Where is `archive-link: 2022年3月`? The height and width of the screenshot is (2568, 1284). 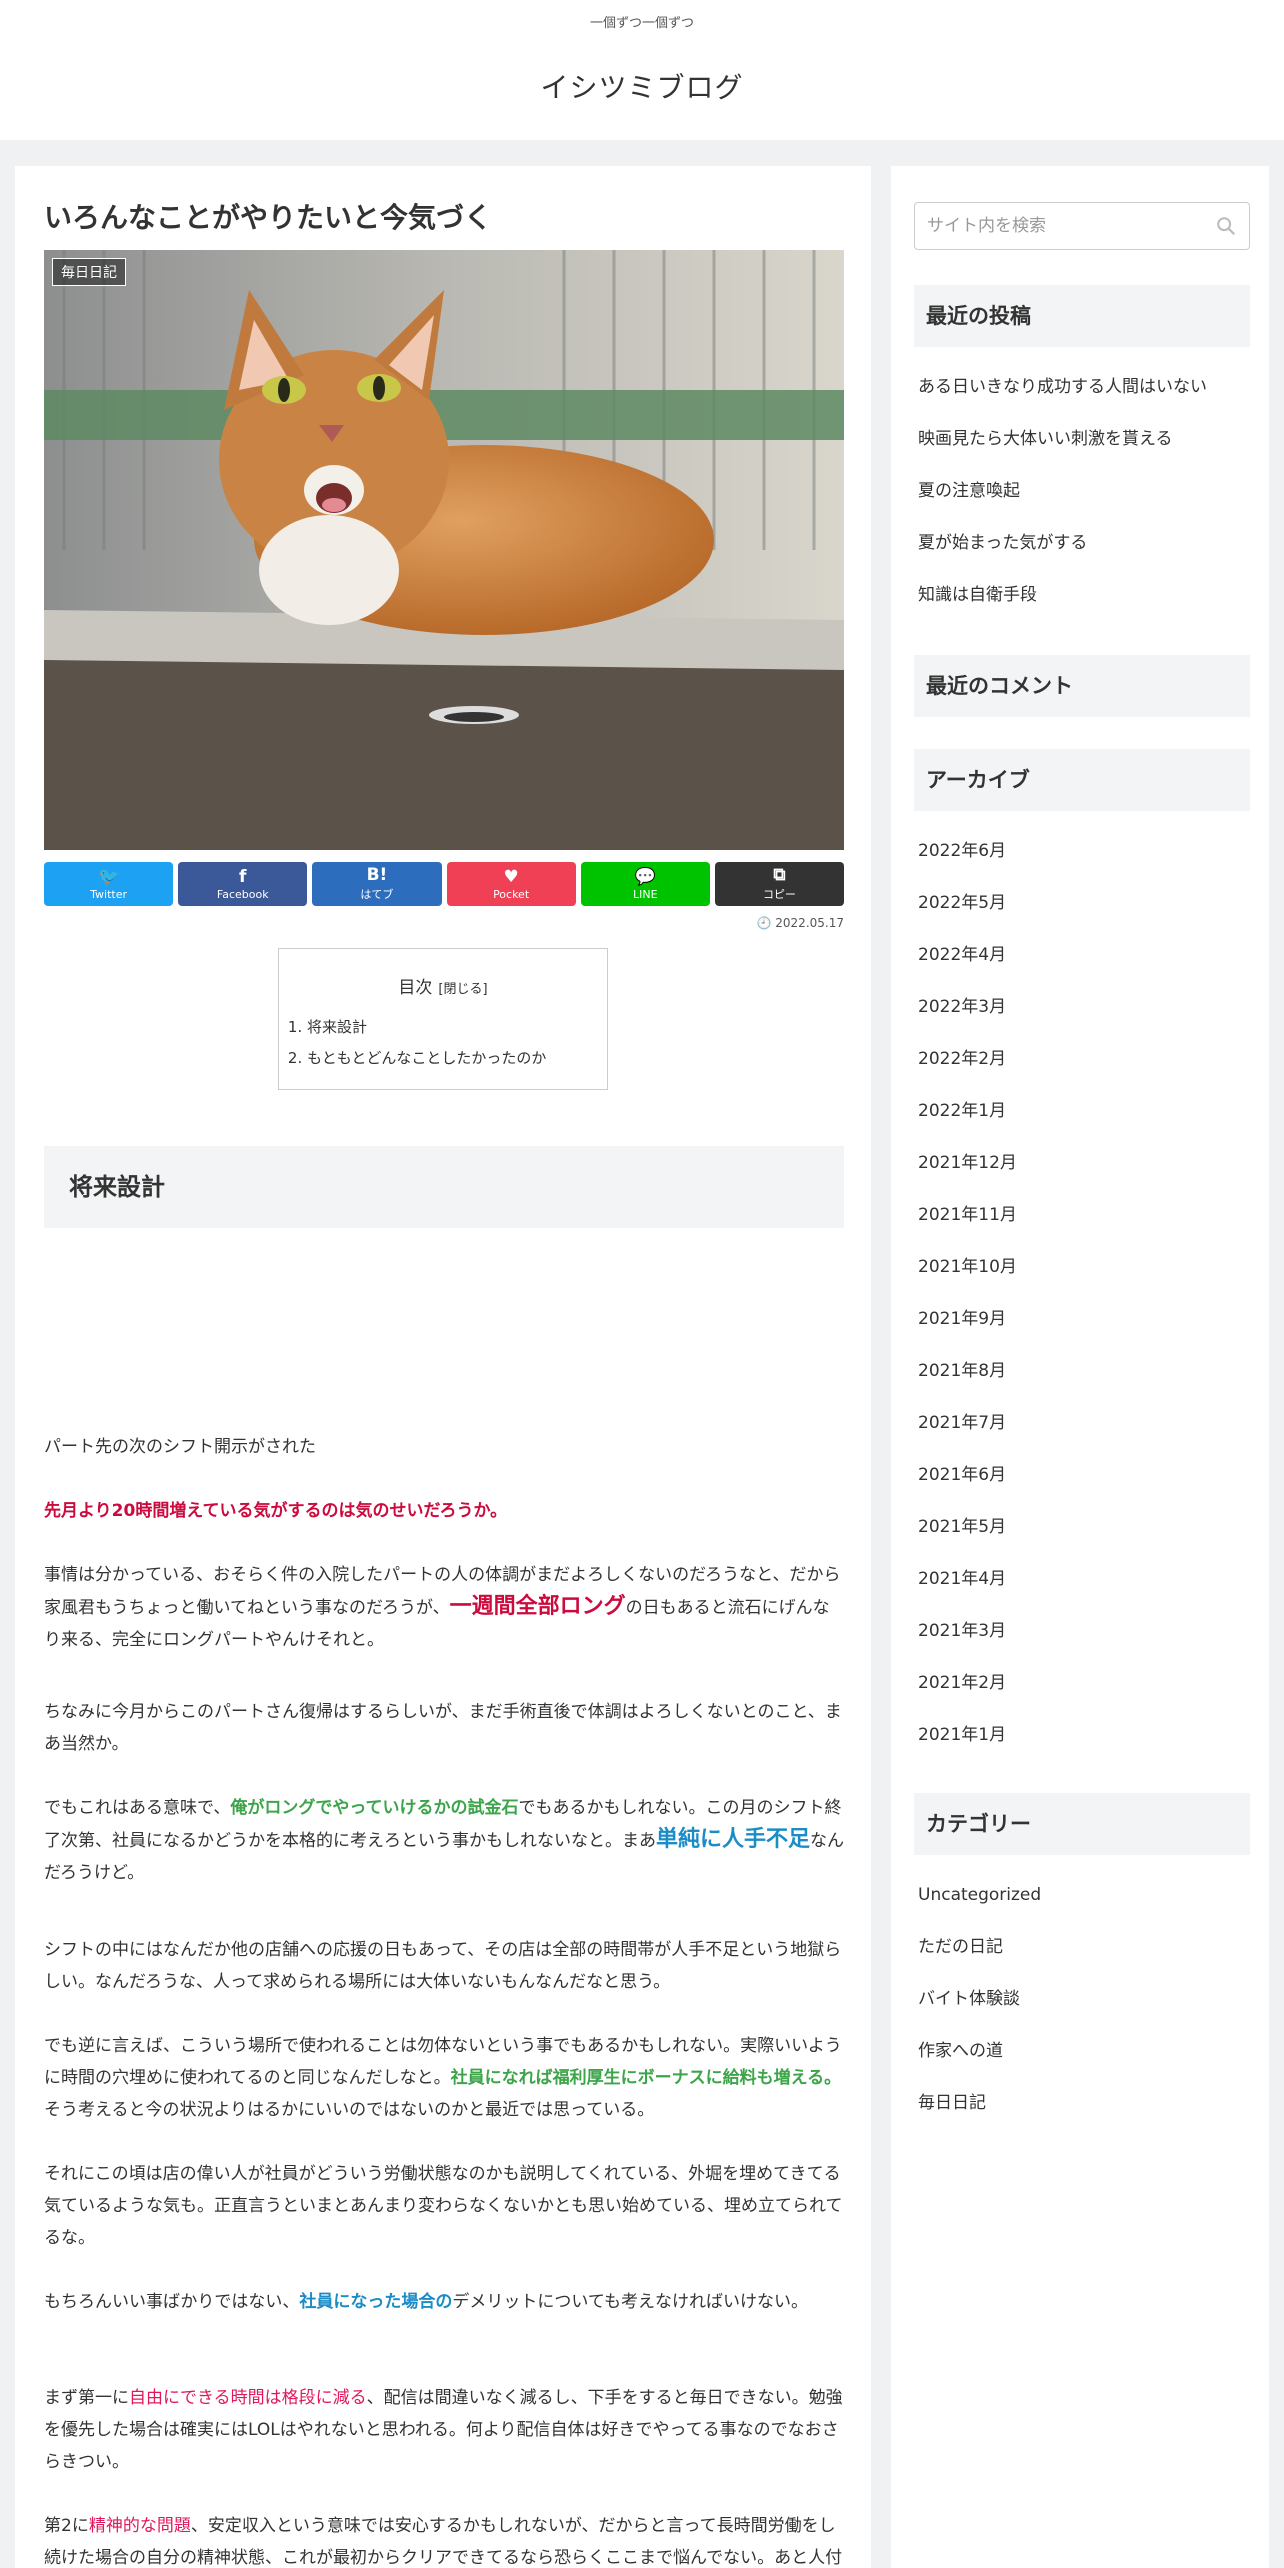 archive-link: 2022年3月 is located at coordinates (967, 1018).